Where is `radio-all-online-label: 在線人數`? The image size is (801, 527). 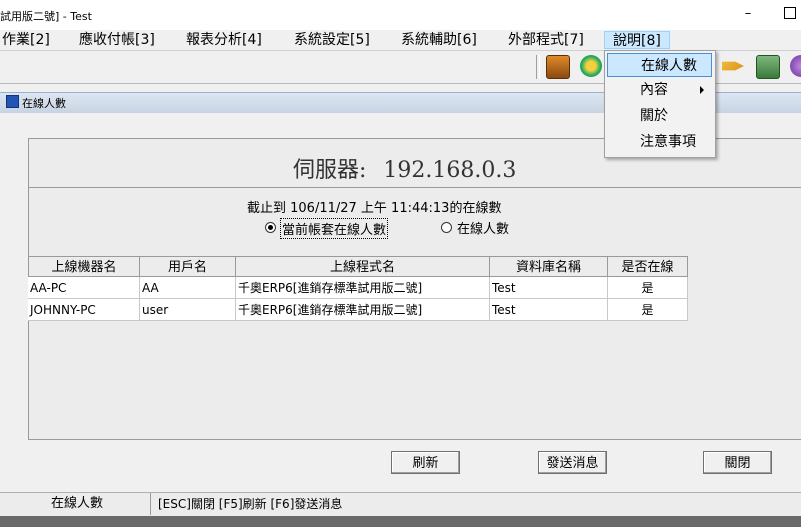 radio-all-online-label: 在線人數 is located at coordinates (483, 227).